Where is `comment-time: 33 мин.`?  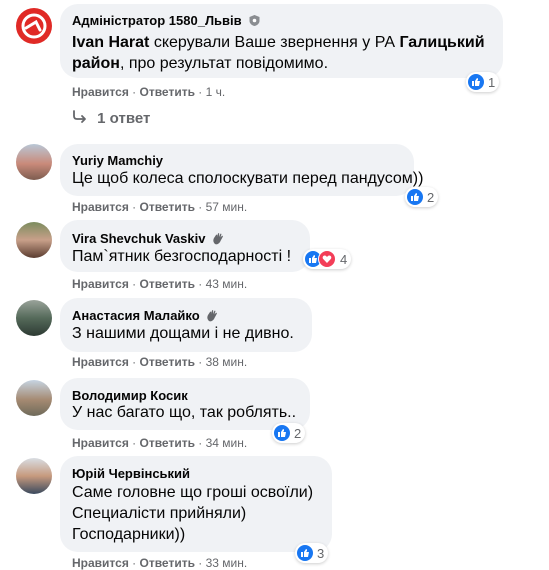 comment-time: 33 мин. is located at coordinates (227, 563).